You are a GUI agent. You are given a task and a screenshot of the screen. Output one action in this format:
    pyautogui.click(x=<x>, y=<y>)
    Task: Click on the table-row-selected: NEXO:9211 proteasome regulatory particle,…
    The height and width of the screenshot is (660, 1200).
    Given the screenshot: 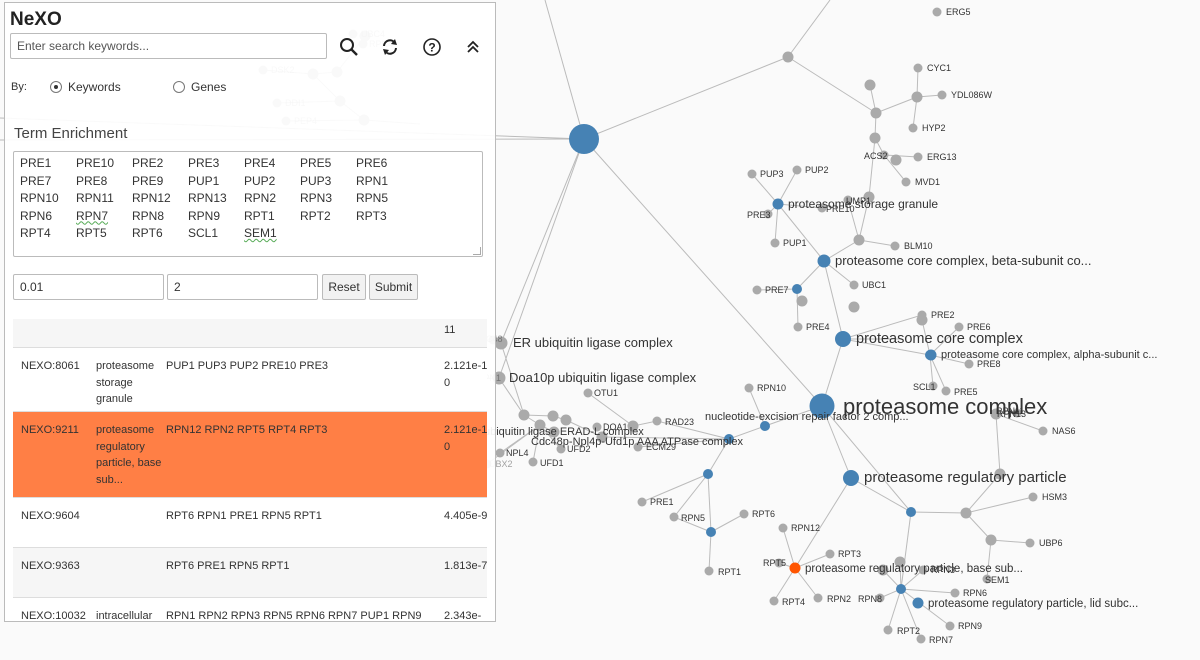 What is the action you would take?
    pyautogui.click(x=250, y=454)
    